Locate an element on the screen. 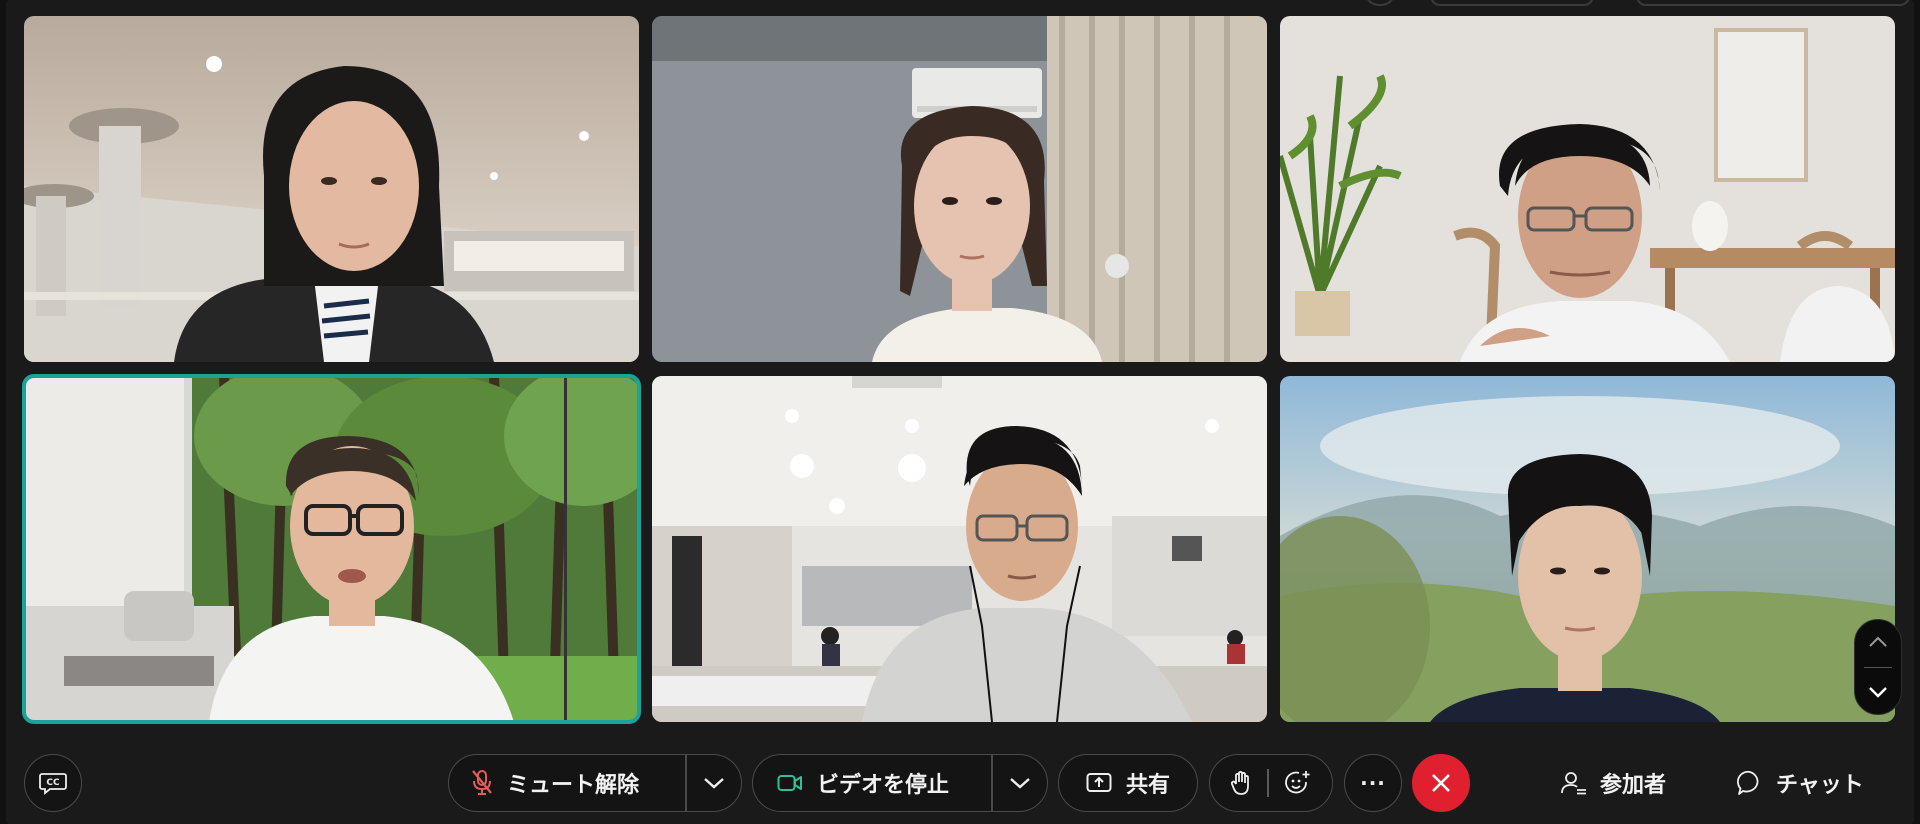 The height and width of the screenshot is (824, 1920). mute-control-group: ミュート解除 is located at coordinates (595, 783).